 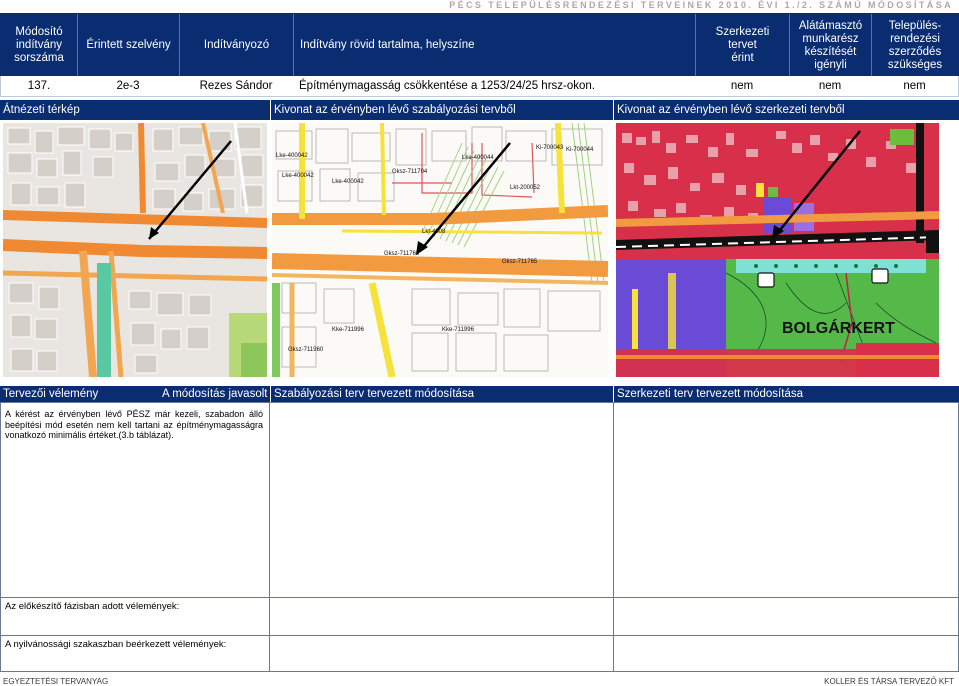 I want to click on header-szabalyozasi-modositas: Szabályozási terv tervezett módosítása, so click(x=441, y=394).